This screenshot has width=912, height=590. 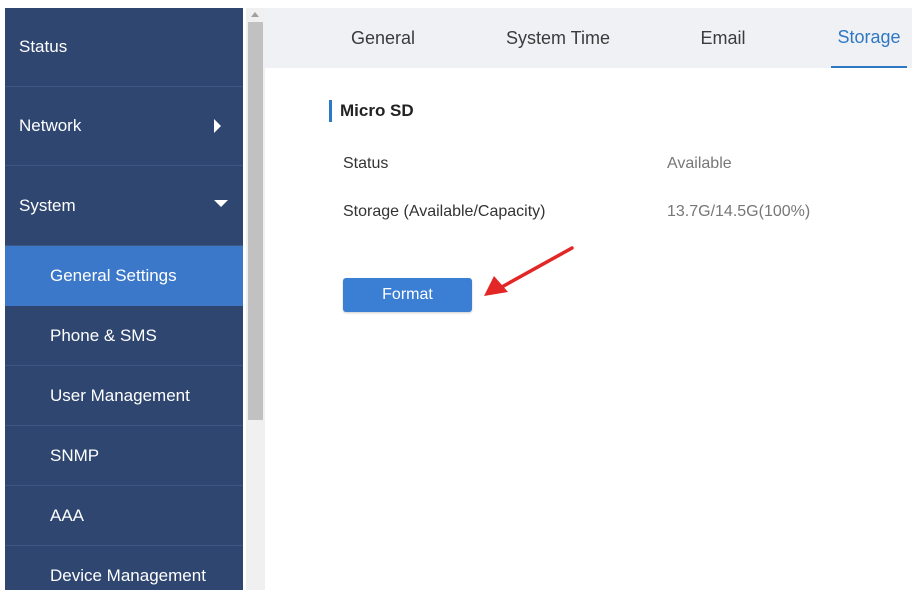 What do you see at coordinates (366, 163) in the screenshot?
I see `status-label: Status` at bounding box center [366, 163].